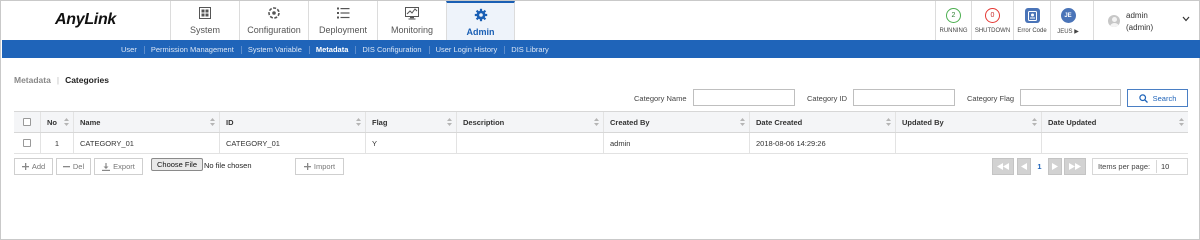 Image resolution: width=1200 pixels, height=240 pixels. Describe the element at coordinates (530, 122) in the screenshot. I see `column-header-description: Description` at that location.